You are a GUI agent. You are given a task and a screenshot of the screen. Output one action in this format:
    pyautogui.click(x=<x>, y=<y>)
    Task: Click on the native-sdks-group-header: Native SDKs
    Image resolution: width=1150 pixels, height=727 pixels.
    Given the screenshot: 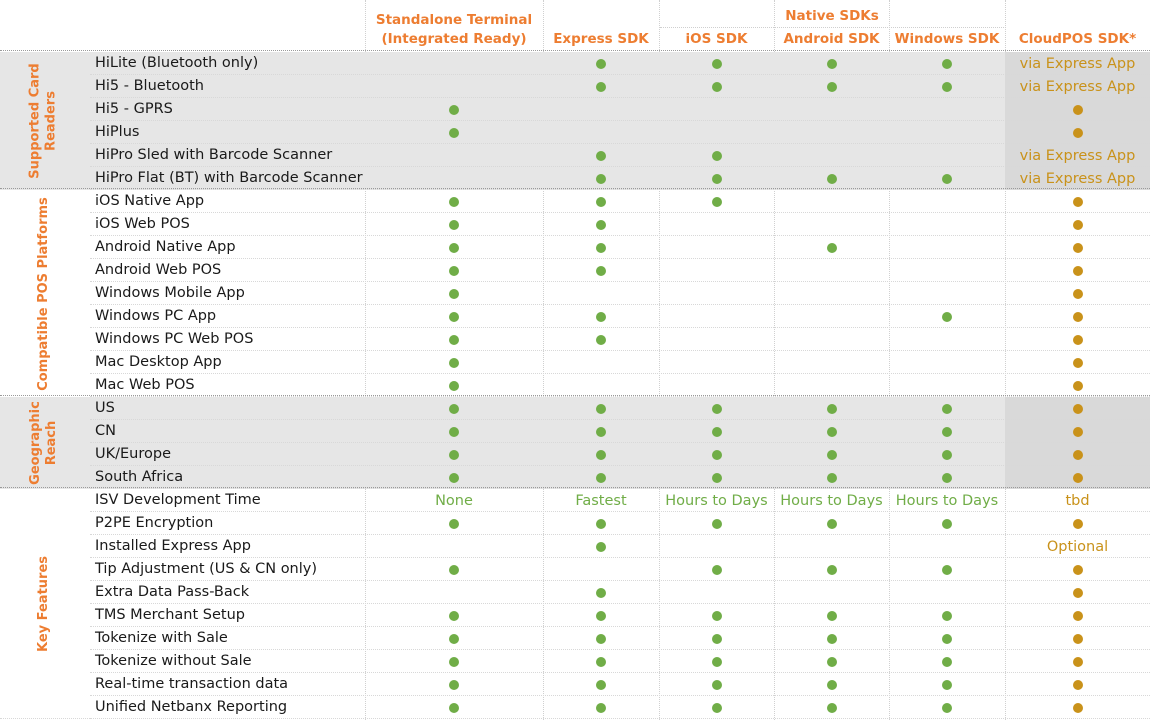 What is the action you would take?
    pyautogui.click(x=832, y=16)
    